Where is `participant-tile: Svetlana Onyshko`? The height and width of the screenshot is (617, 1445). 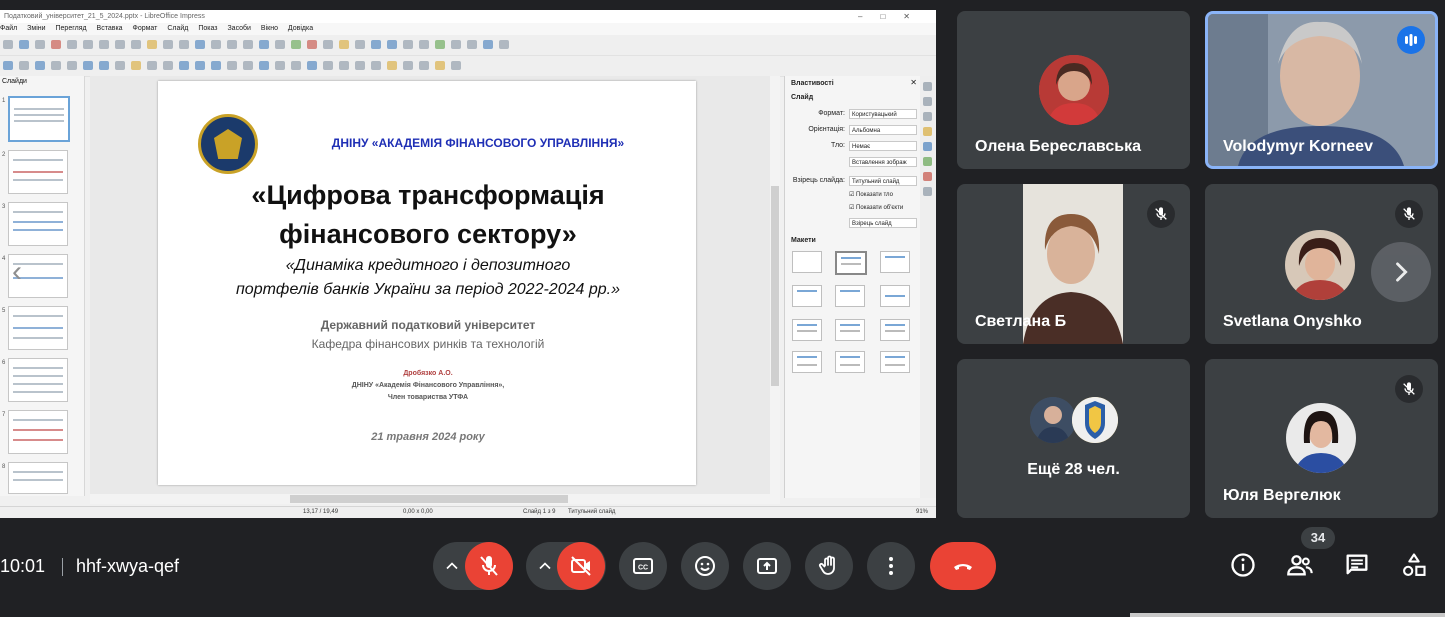
participant-tile: Svetlana Onyshko is located at coordinates (1321, 264).